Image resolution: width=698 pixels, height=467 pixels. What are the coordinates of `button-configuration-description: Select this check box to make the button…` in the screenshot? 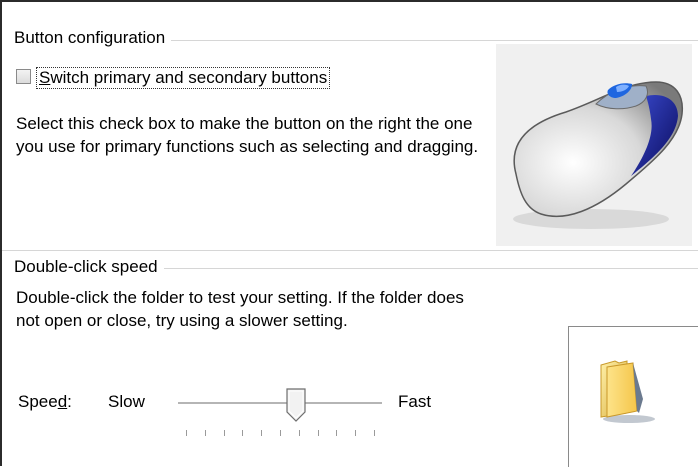 It's located at (247, 135).